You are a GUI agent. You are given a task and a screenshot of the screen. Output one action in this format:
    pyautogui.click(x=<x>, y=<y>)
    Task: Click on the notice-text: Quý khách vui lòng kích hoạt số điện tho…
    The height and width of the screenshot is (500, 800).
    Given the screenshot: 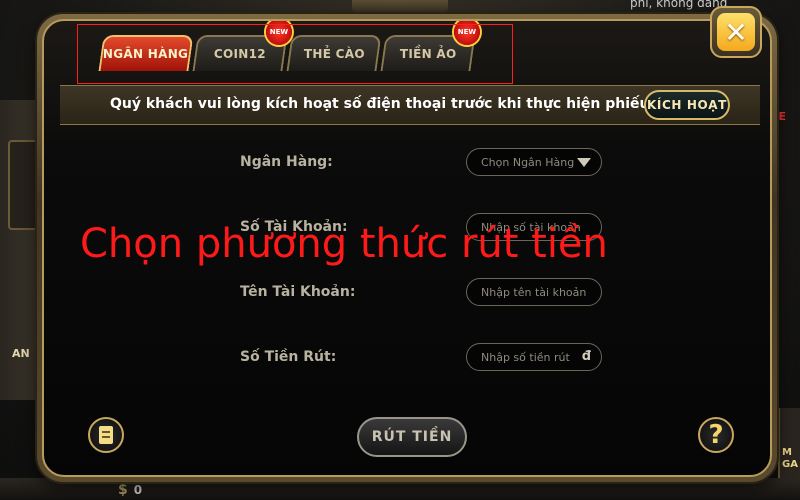 What is the action you would take?
    pyautogui.click(x=394, y=104)
    